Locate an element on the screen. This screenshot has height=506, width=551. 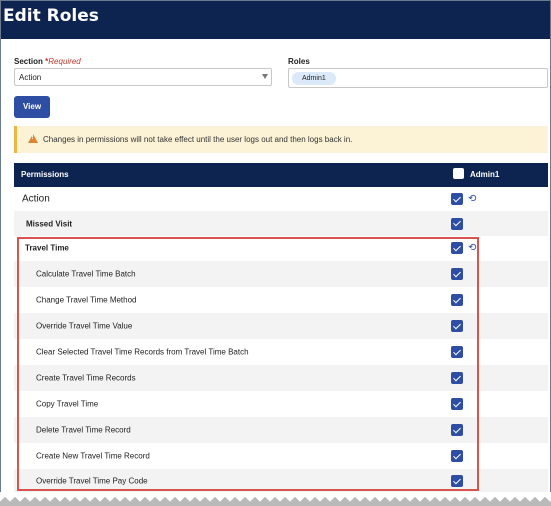
roles-multiselect: Admin1 is located at coordinates (418, 78).